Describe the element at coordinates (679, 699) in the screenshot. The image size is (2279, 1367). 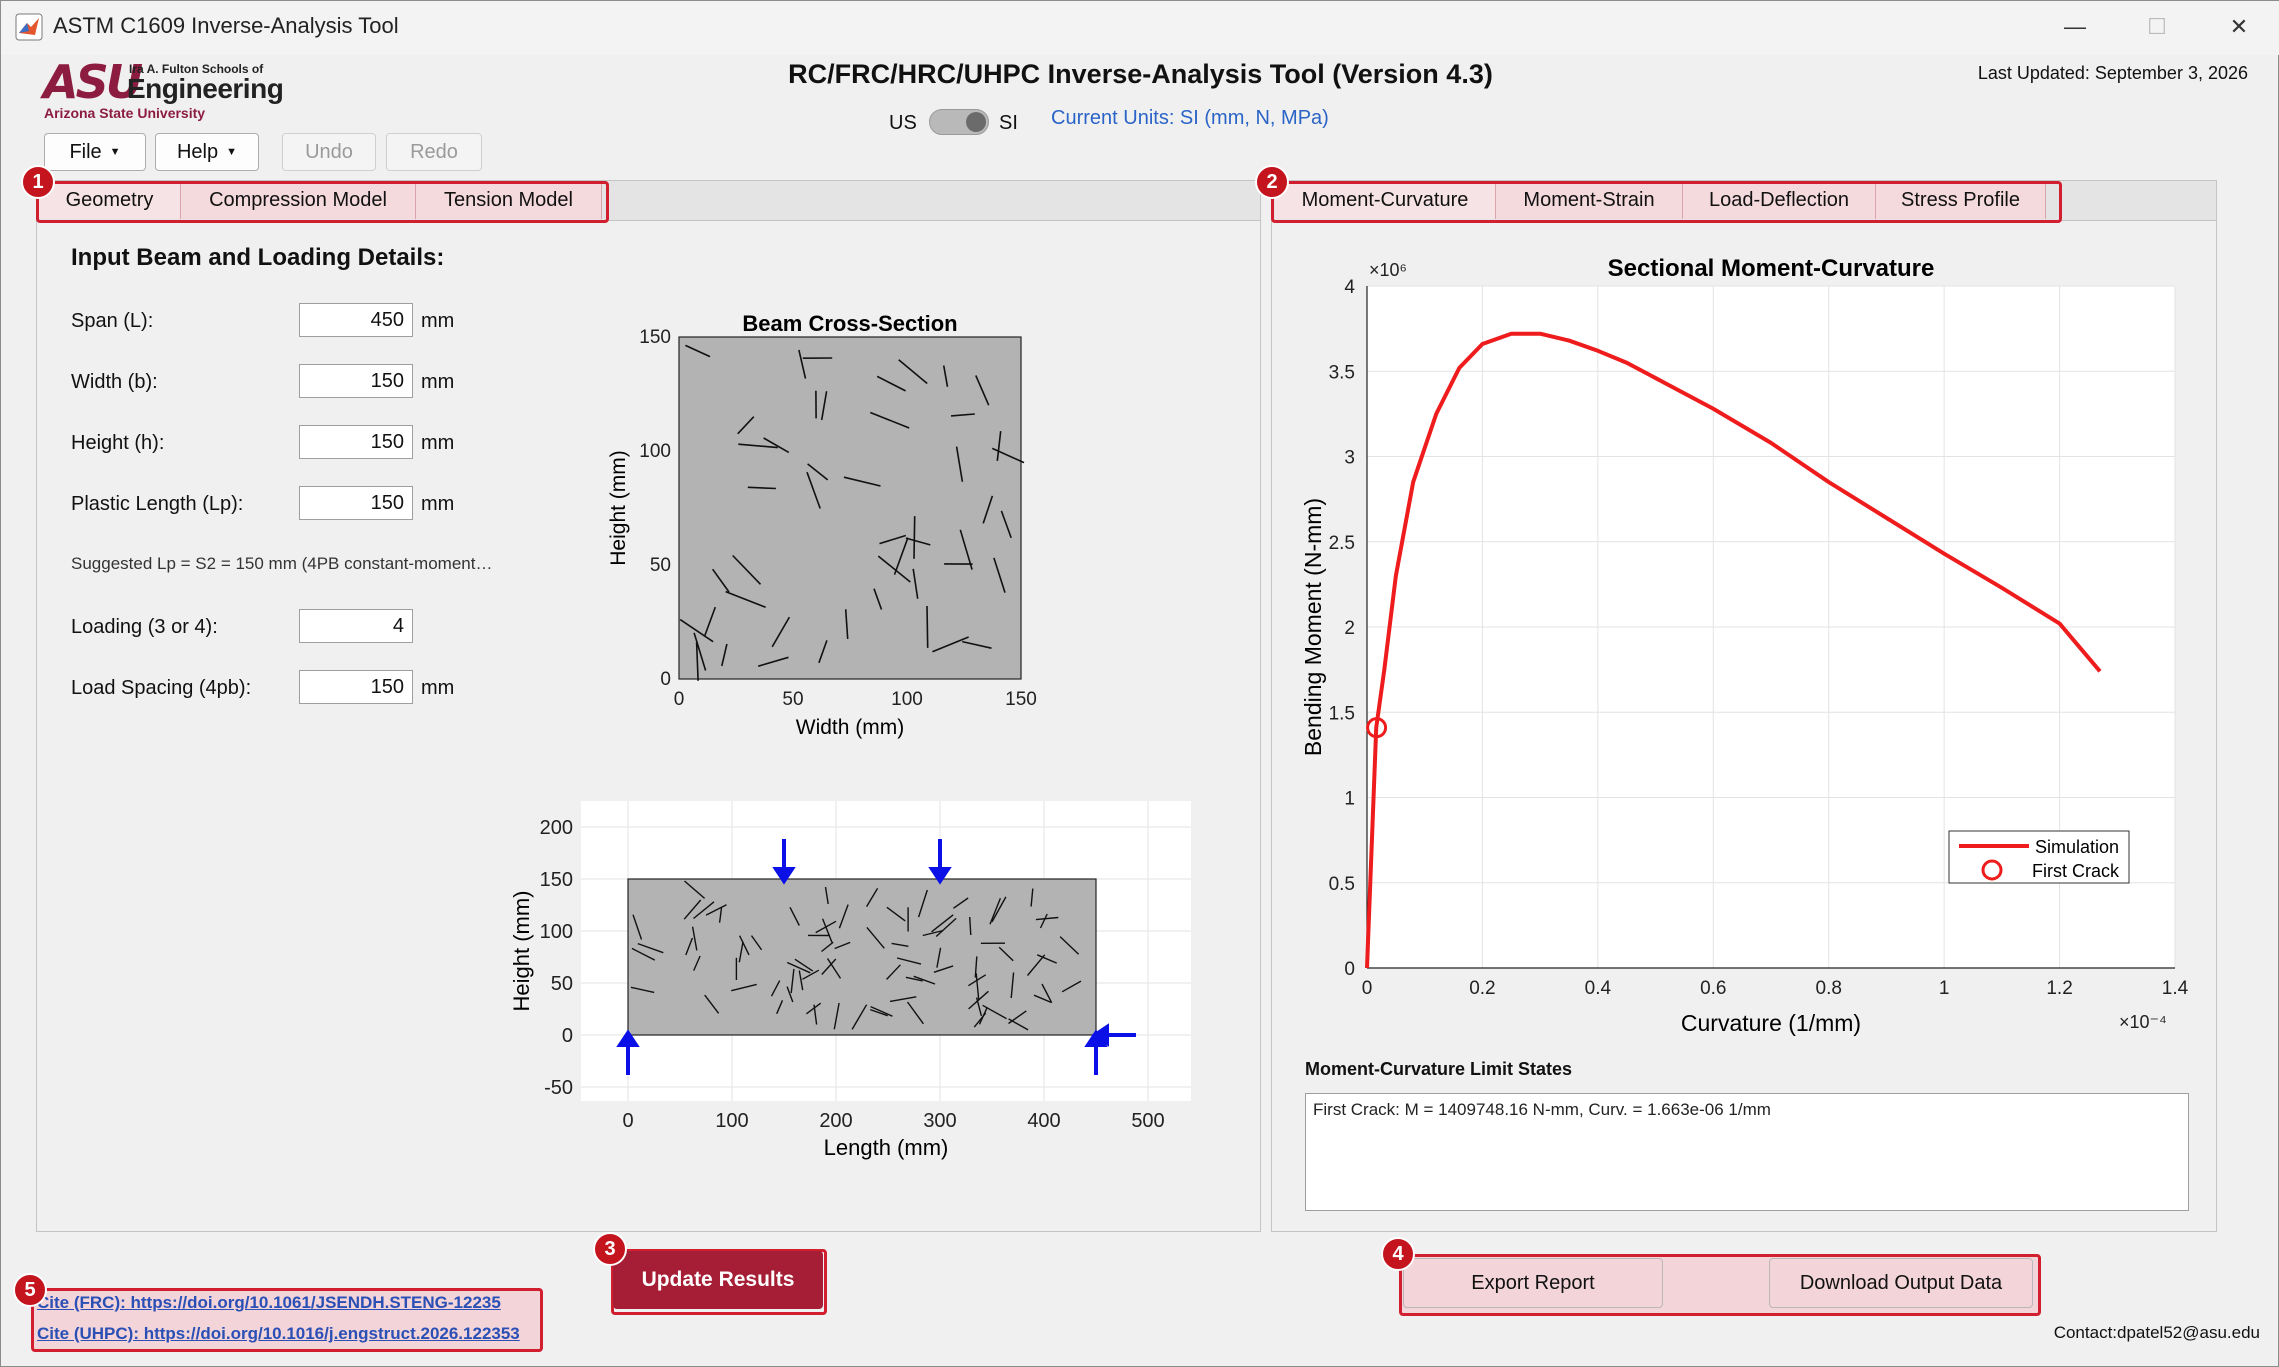
I see `cs-xtick: 0` at that location.